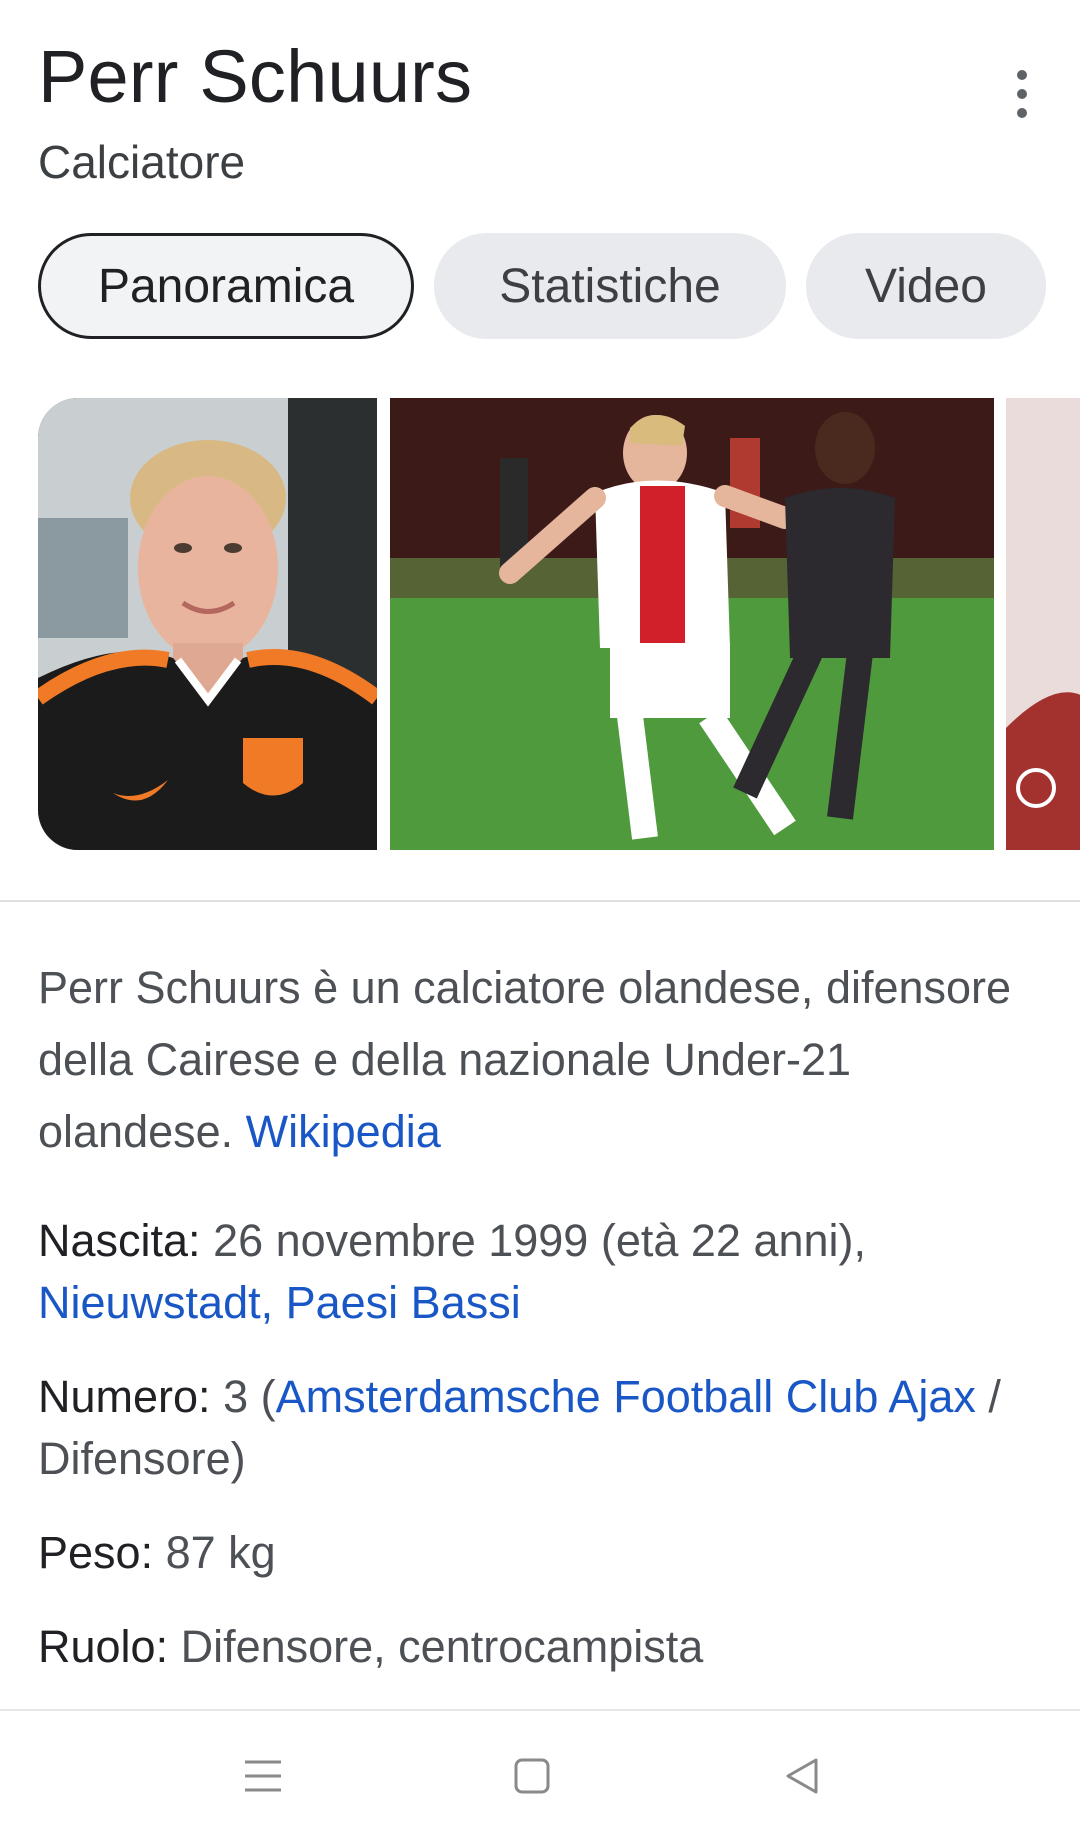 Image resolution: width=1080 pixels, height=1841 pixels. Describe the element at coordinates (926, 286) in the screenshot. I see `tab-video: Video` at that location.